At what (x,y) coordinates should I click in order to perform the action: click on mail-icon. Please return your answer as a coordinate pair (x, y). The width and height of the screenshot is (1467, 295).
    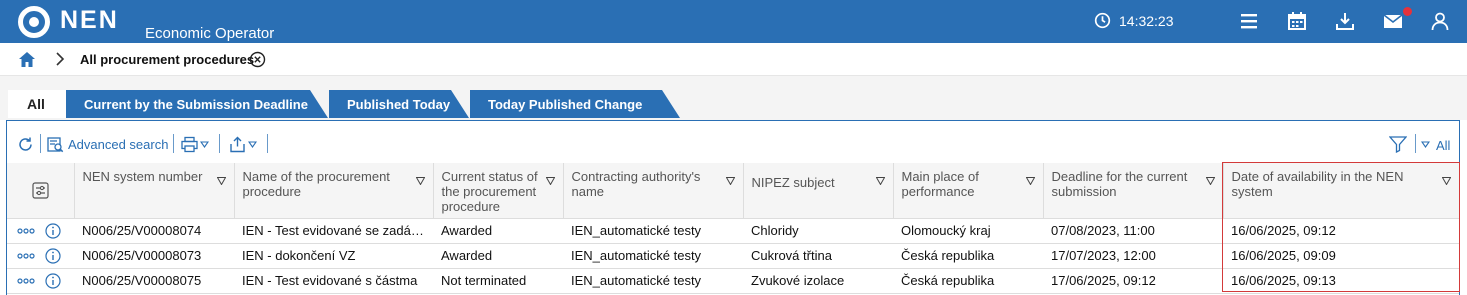
    Looking at the image, I should click on (1393, 21).